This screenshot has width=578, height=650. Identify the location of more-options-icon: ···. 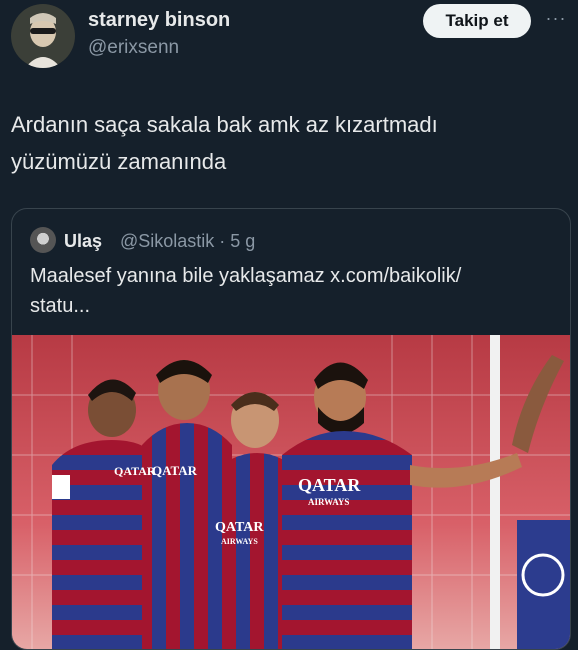
(556, 18).